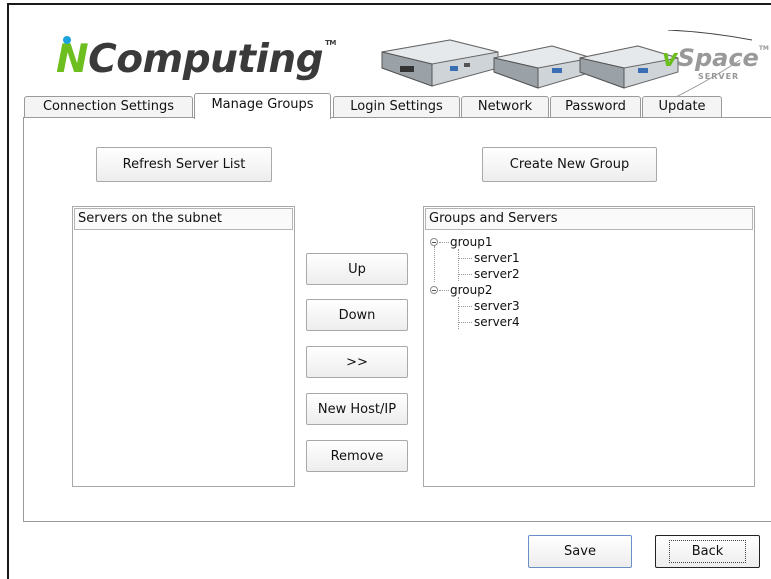 The image size is (771, 579). What do you see at coordinates (569, 164) in the screenshot?
I see `create-new-group-button: Create New Group` at bounding box center [569, 164].